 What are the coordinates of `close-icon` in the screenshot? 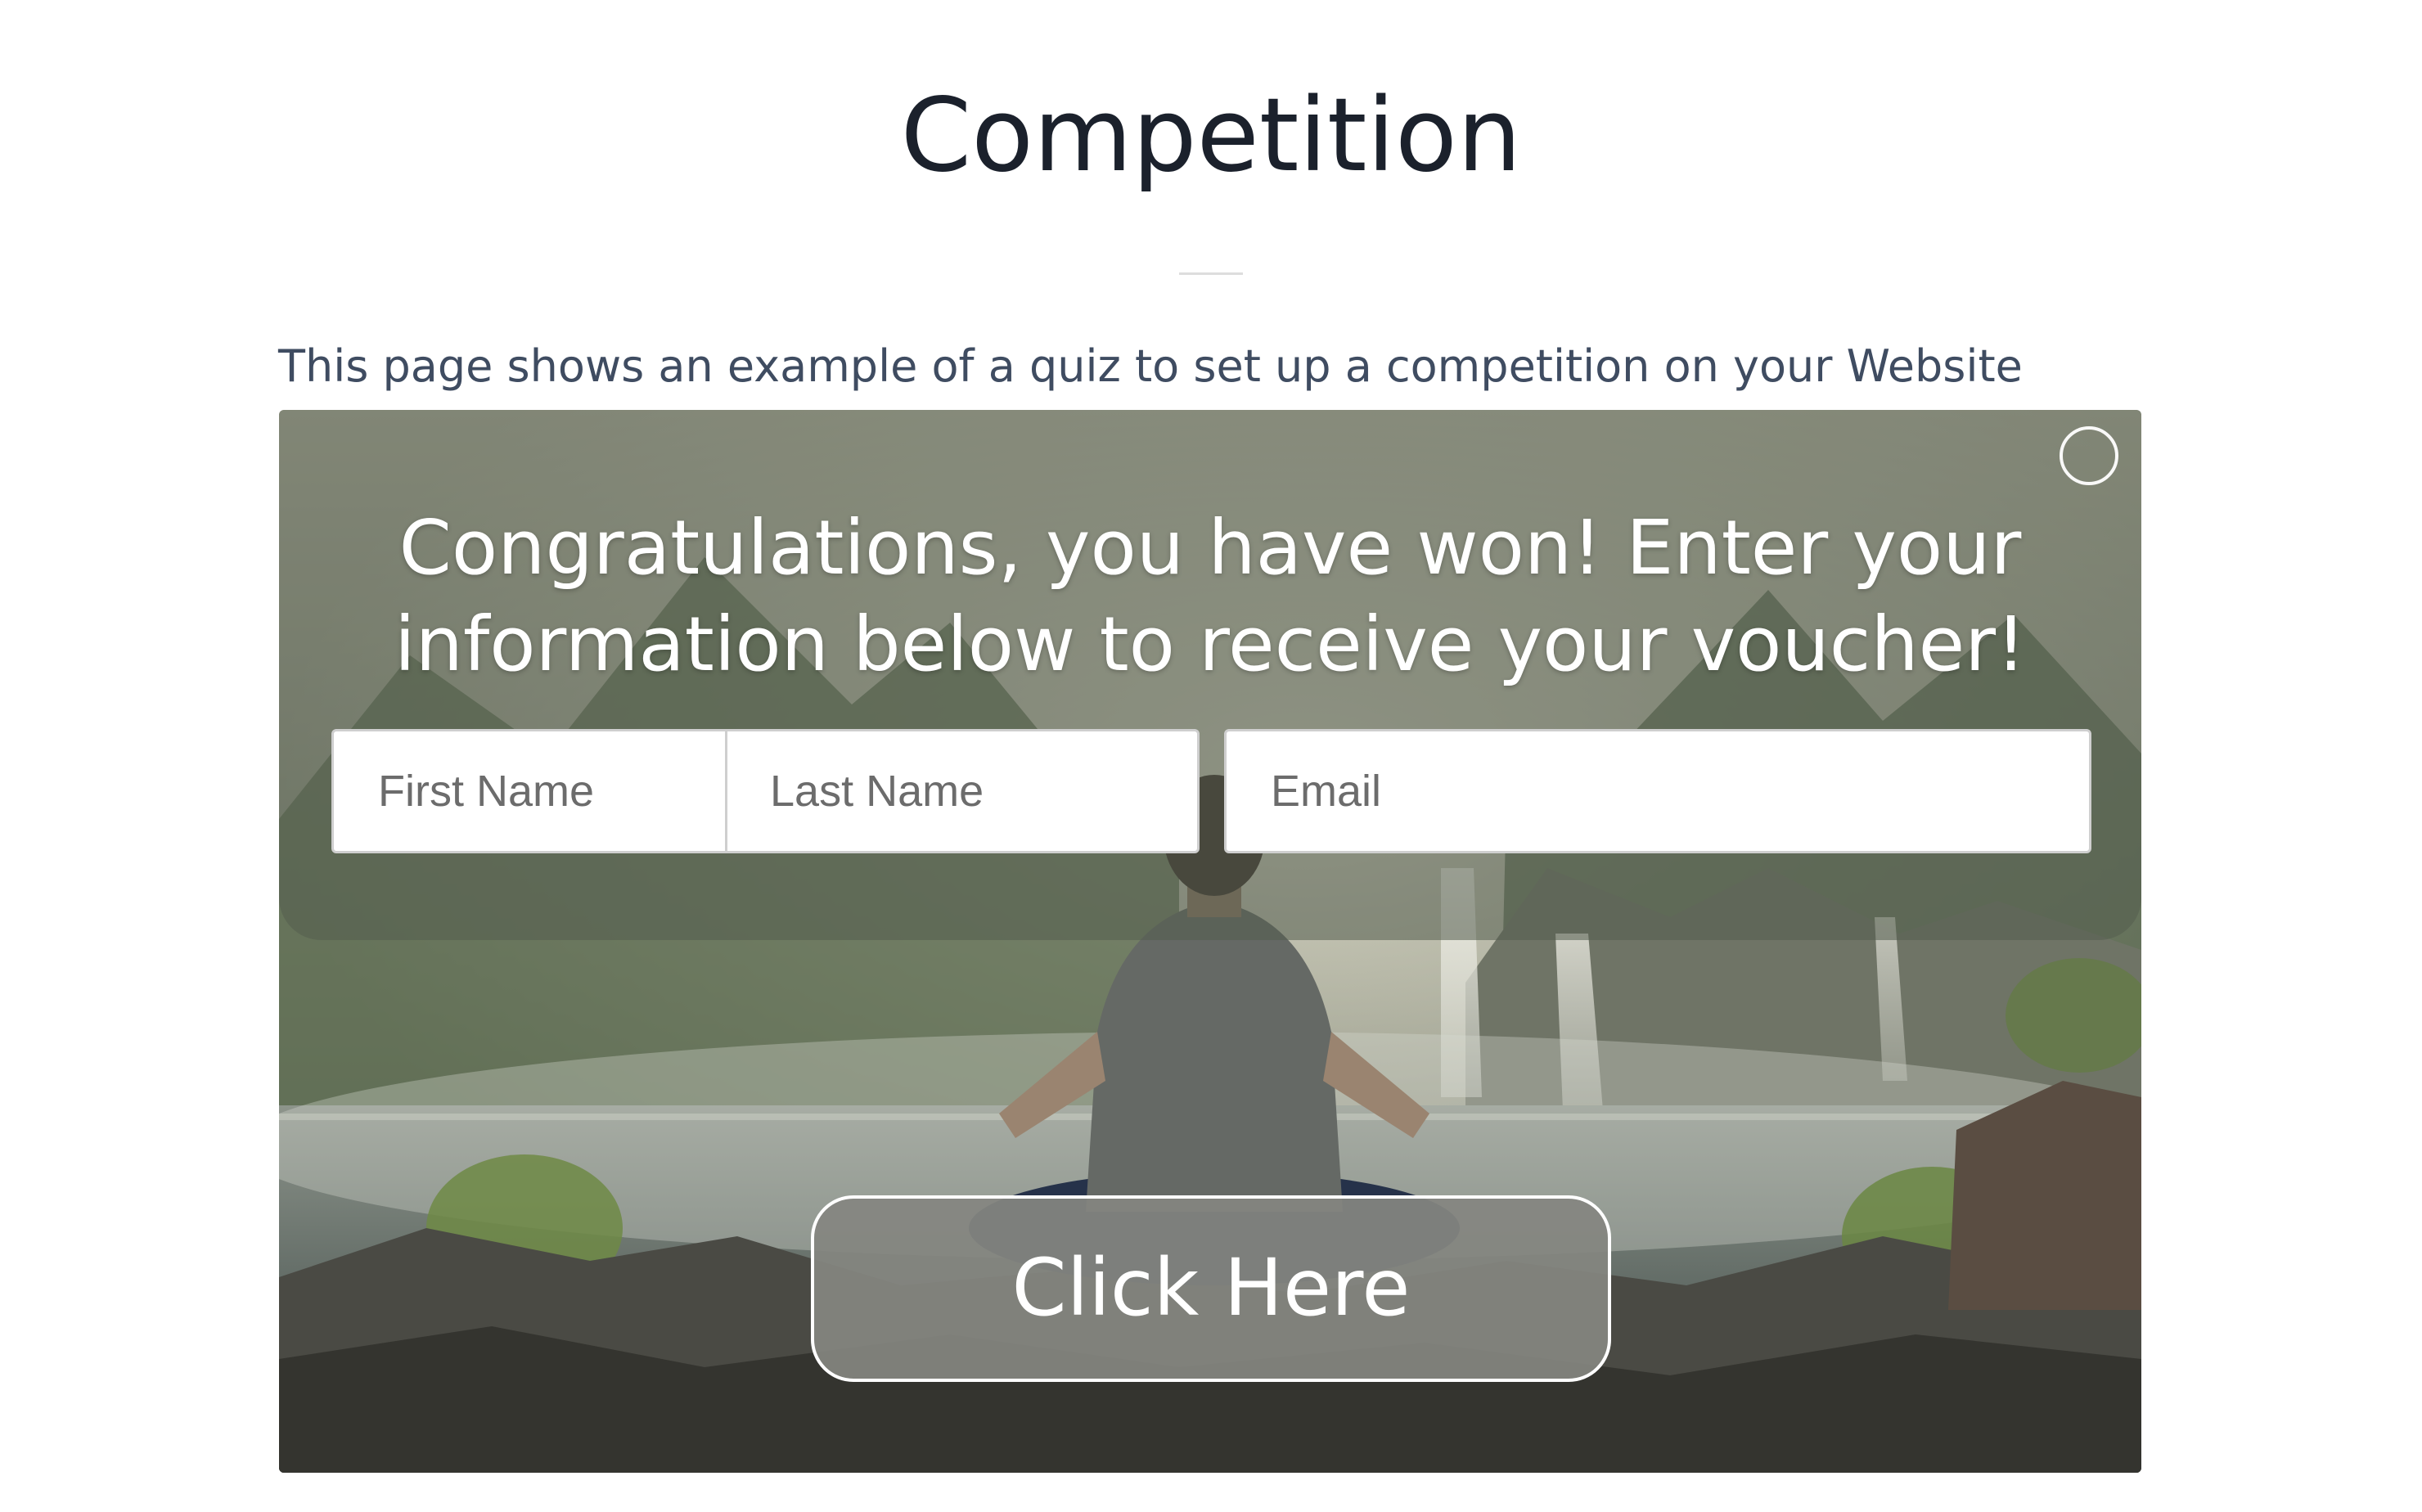 It's located at (2089, 456).